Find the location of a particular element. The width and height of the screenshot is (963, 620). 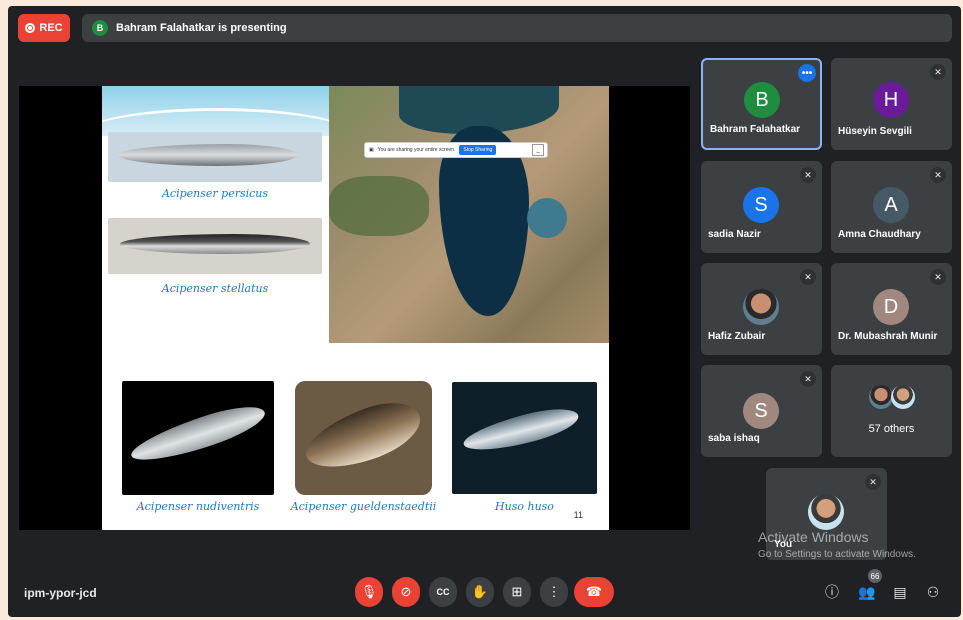

watermark-title: Activate Windows is located at coordinates (813, 537).